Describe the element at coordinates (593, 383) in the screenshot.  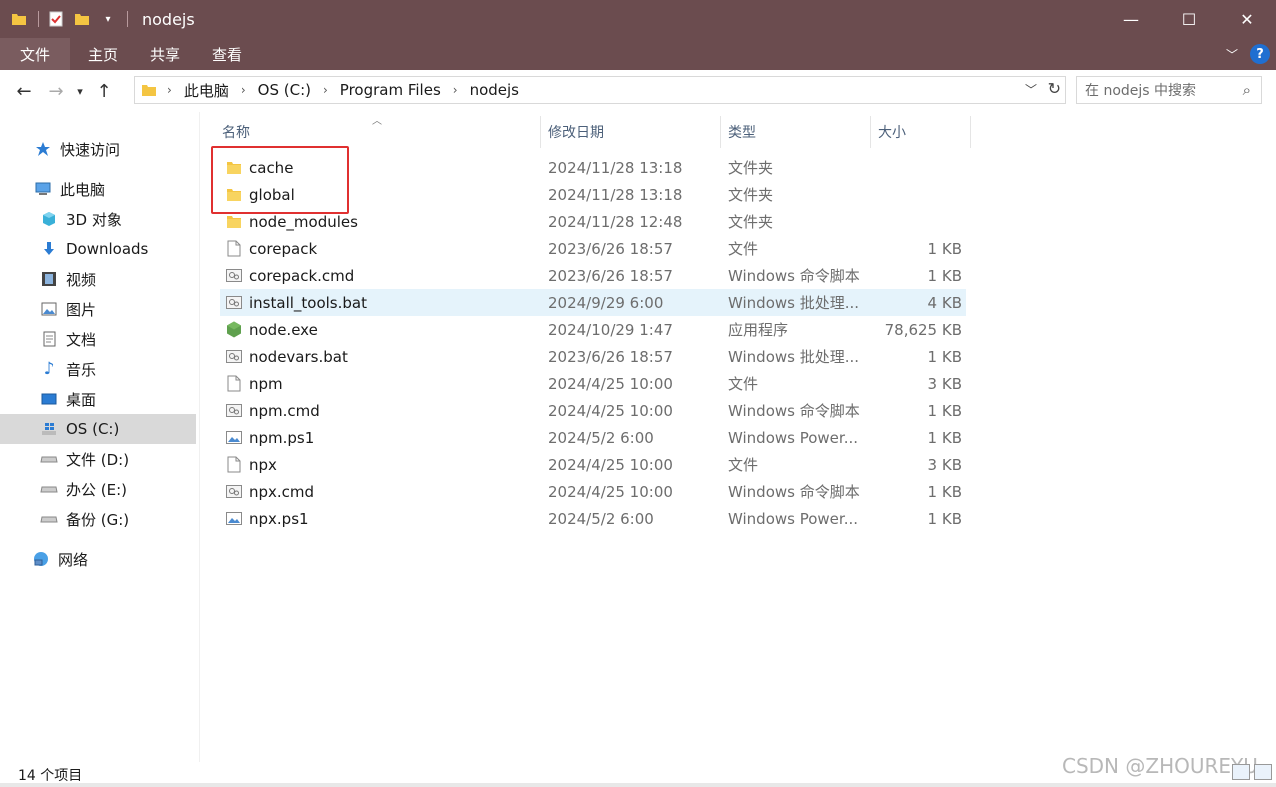
I see `table-row: npm 2024/4/25 10:00 文件 3 KB` at that location.